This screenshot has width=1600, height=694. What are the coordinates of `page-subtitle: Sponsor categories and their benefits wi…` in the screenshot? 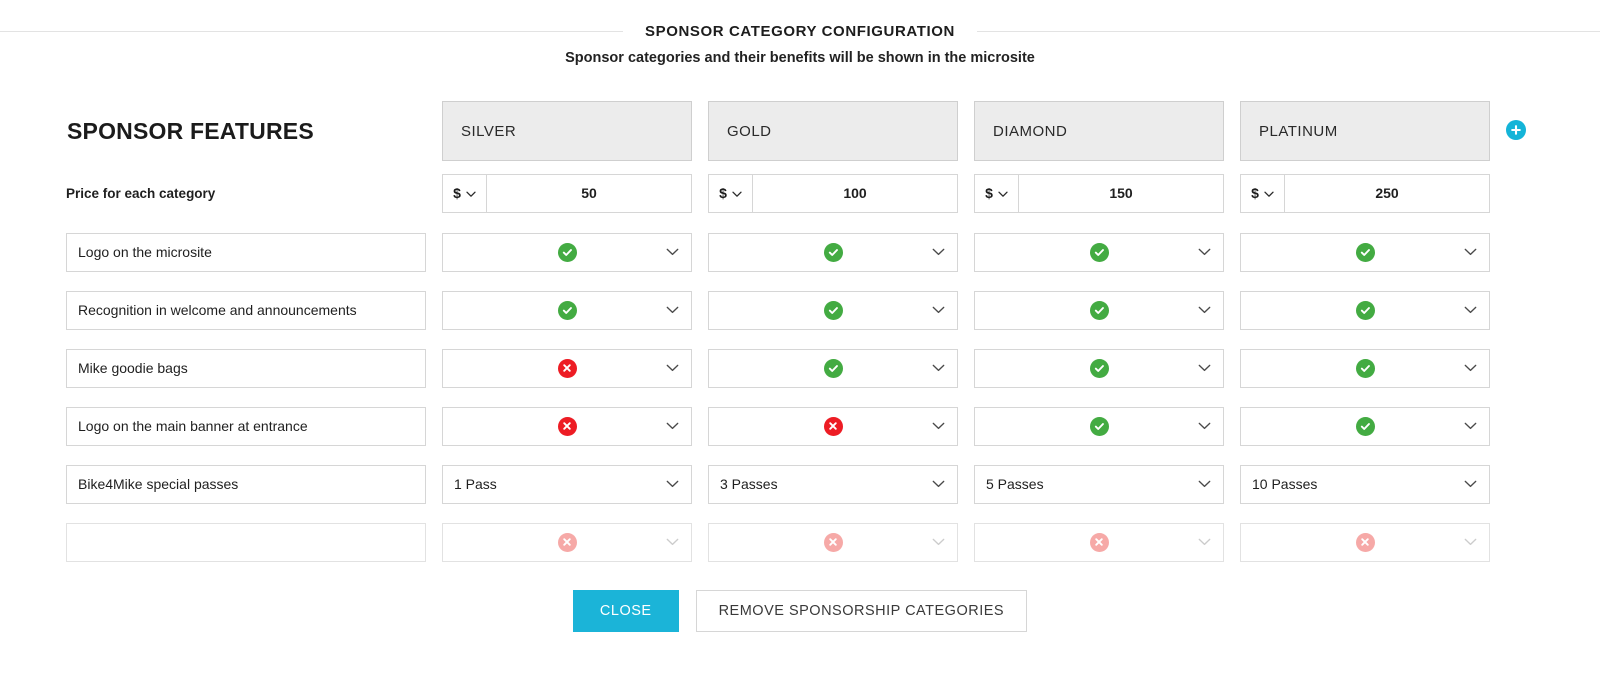 It's located at (800, 58).